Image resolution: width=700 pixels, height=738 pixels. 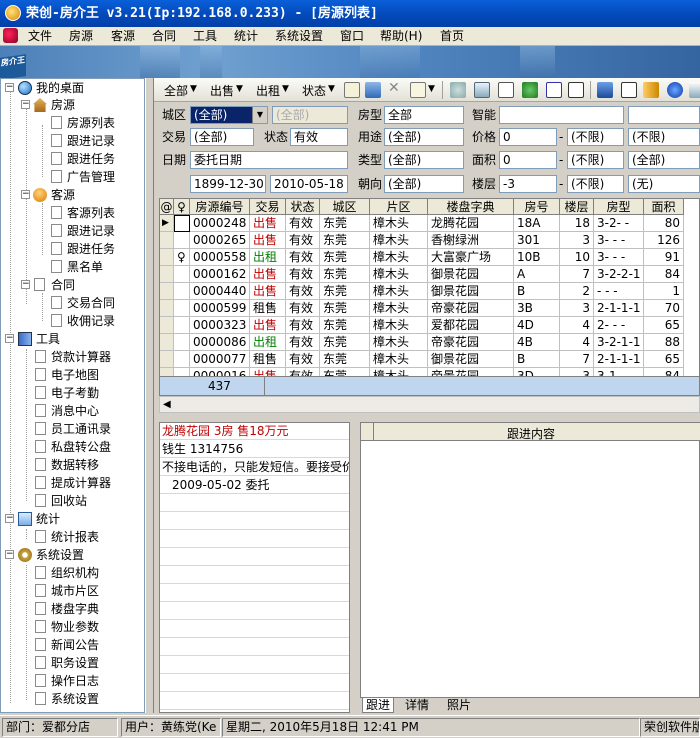 I want to click on new-icon, so click(x=352, y=90).